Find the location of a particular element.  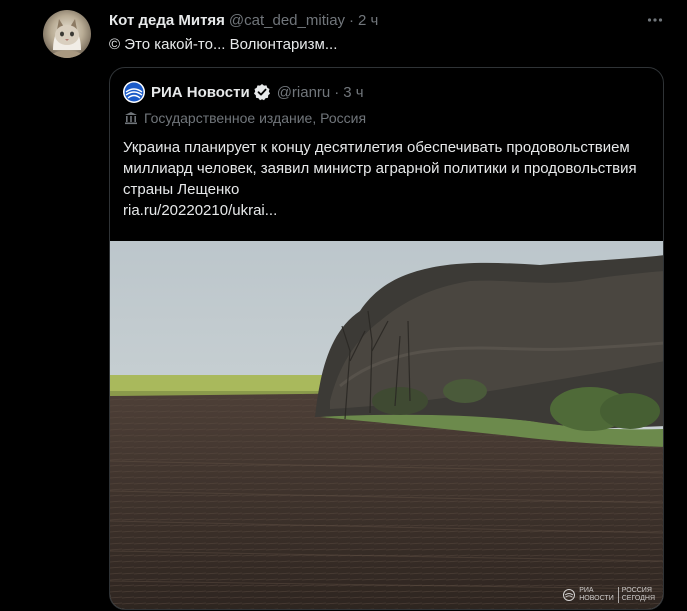

quoted-author-name: РИА Новости is located at coordinates (200, 92).